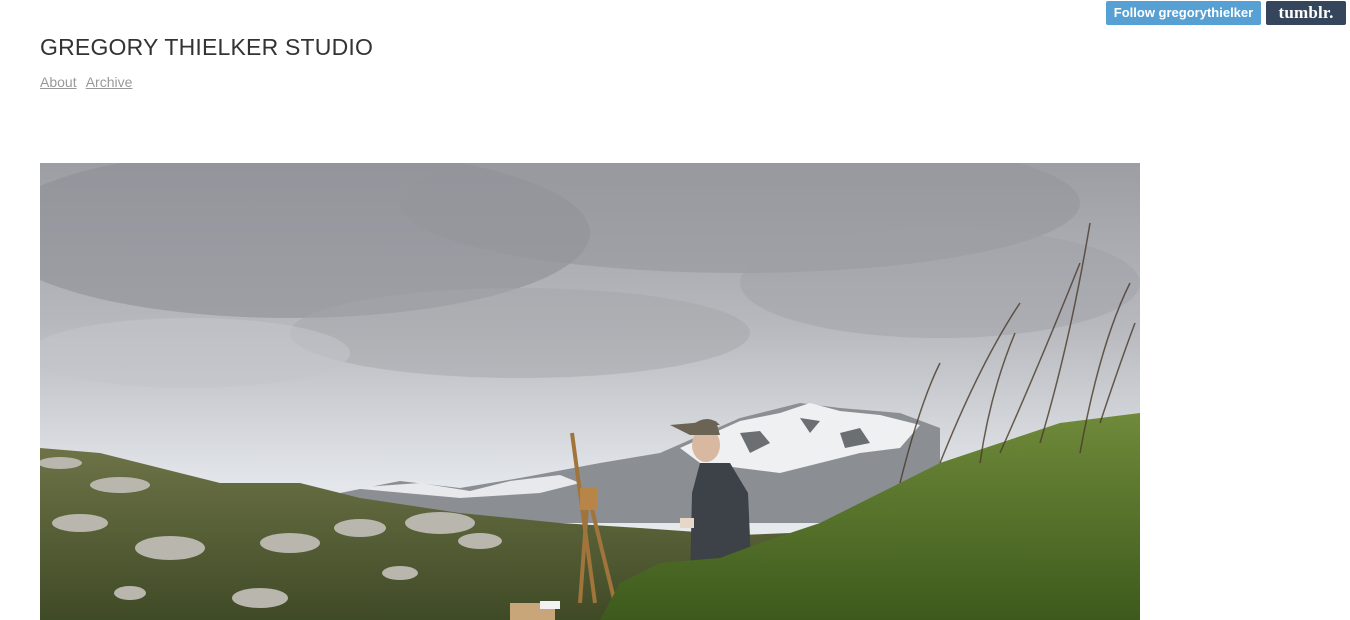 This screenshot has height=620, width=1350. I want to click on header-nav: About Archive, so click(89, 82).